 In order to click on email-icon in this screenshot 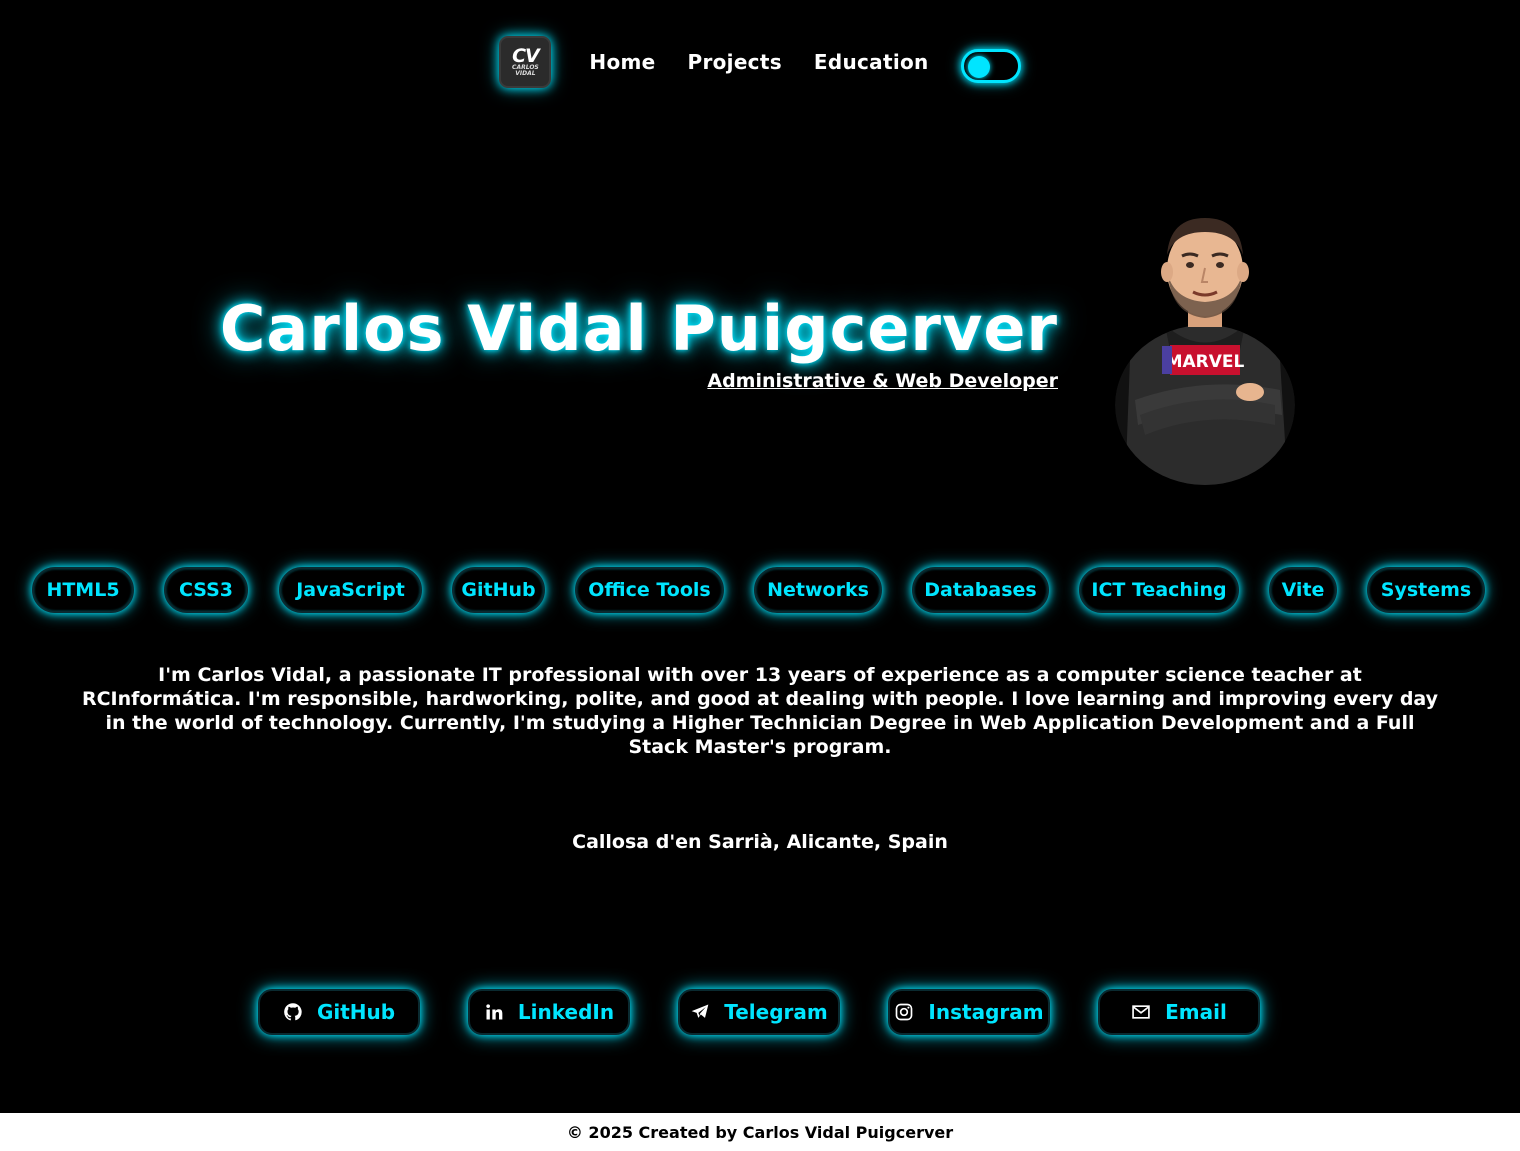, I will do `click(1141, 1012)`.